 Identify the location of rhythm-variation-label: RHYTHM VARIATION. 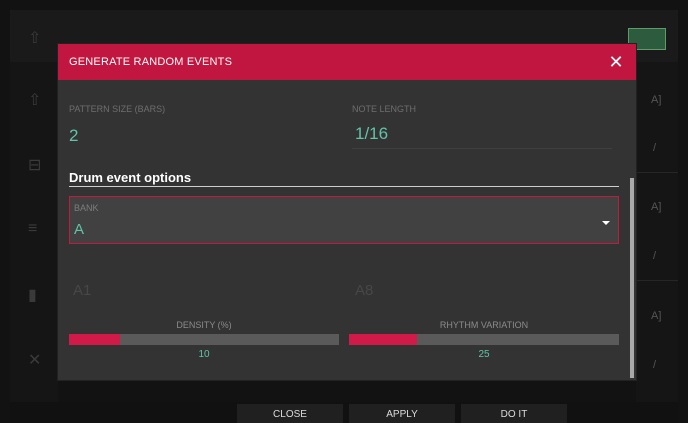
(484, 325).